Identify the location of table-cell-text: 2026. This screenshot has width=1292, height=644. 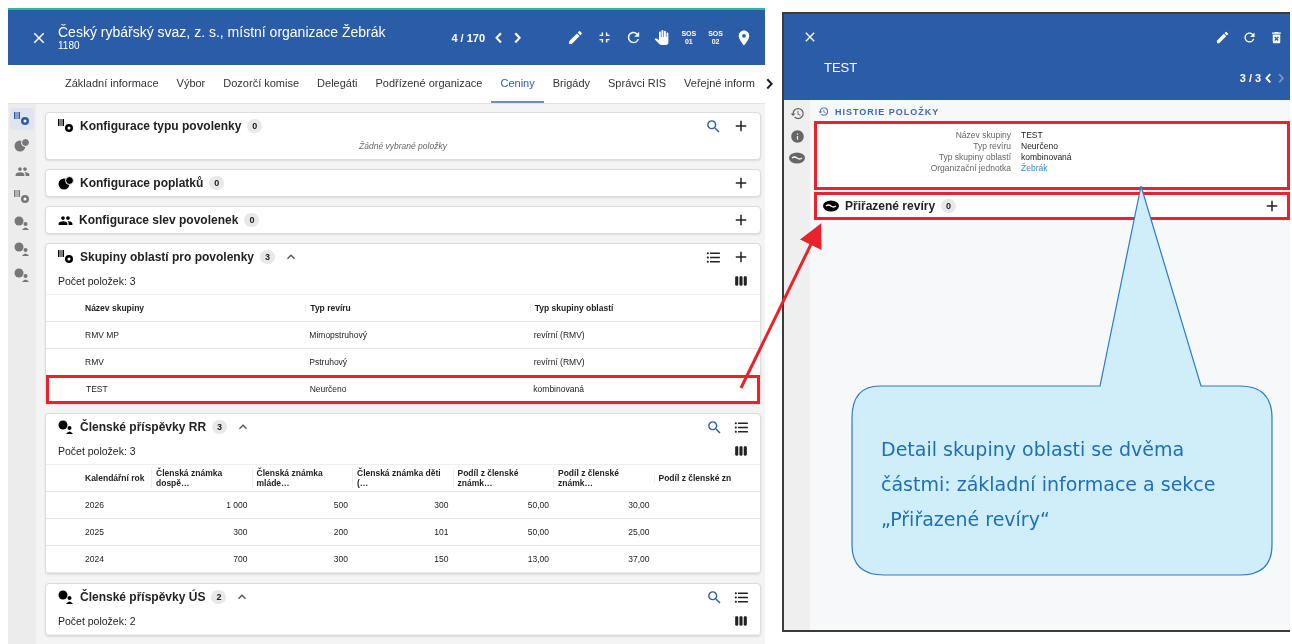
(94, 505).